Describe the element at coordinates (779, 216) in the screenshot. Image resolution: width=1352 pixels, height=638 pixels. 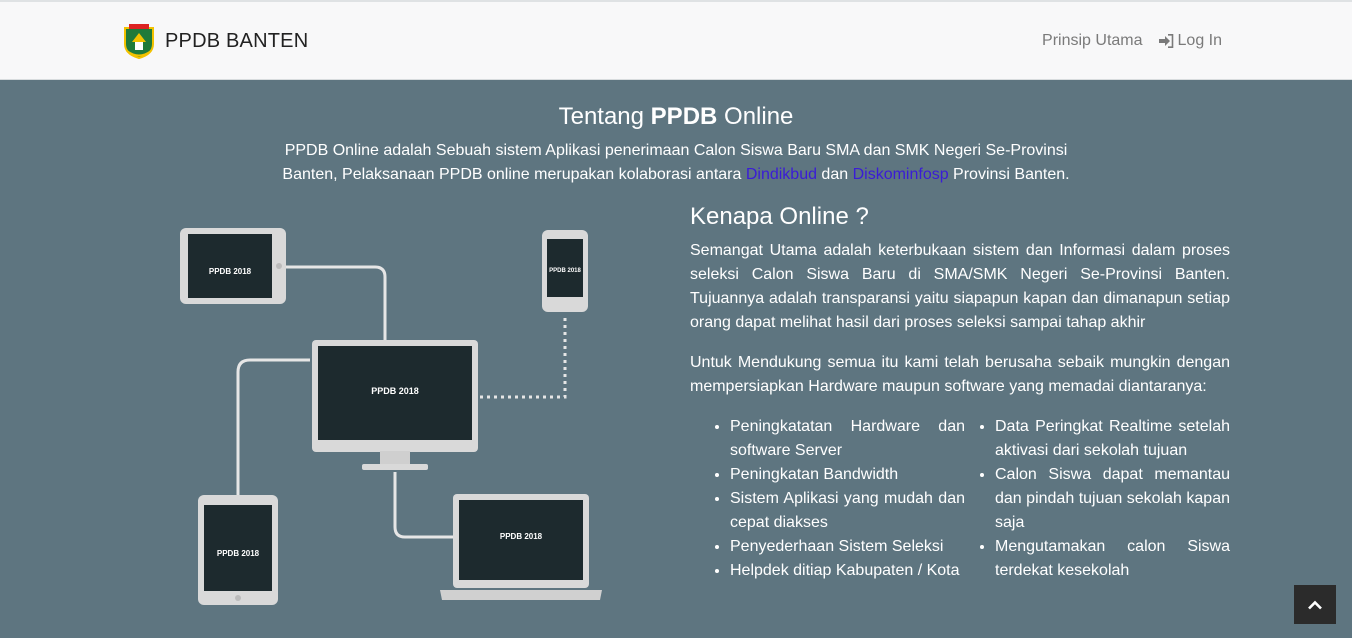
I see `why-online-title: Kenapa Online ?` at that location.